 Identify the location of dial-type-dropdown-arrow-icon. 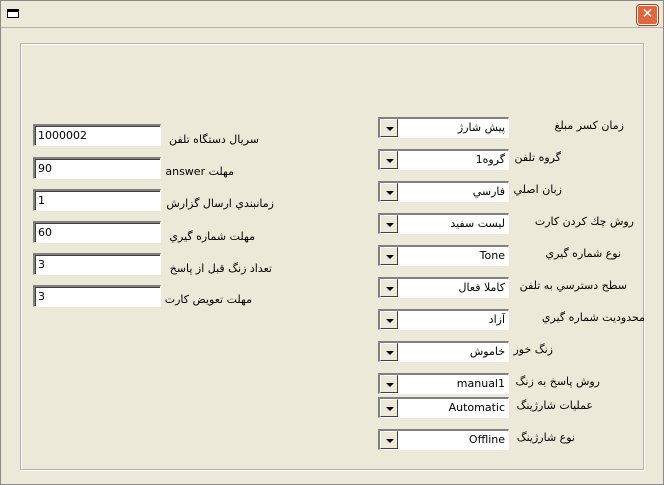
(389, 256).